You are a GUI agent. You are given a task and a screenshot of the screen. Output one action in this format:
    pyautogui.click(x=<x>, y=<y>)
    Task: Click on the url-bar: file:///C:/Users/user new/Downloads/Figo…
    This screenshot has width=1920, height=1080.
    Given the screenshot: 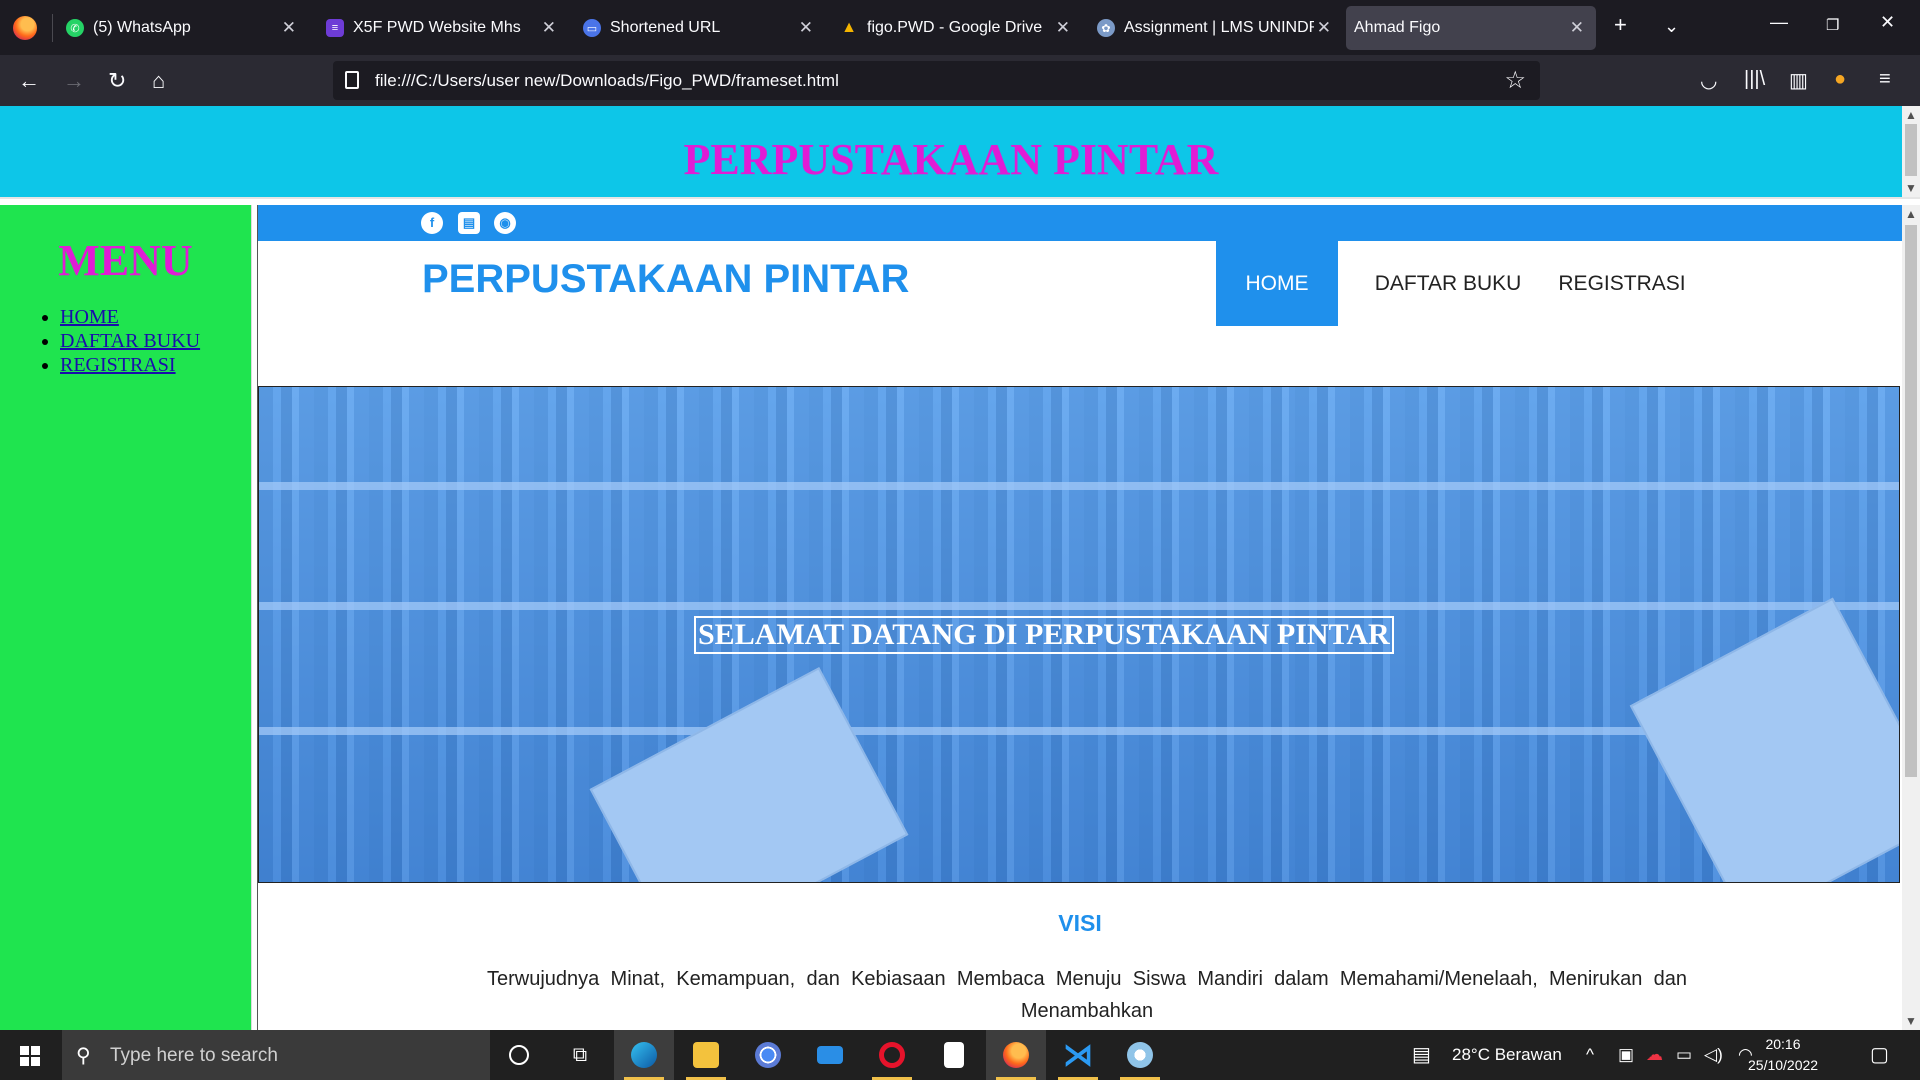 What is the action you would take?
    pyautogui.click(x=936, y=80)
    